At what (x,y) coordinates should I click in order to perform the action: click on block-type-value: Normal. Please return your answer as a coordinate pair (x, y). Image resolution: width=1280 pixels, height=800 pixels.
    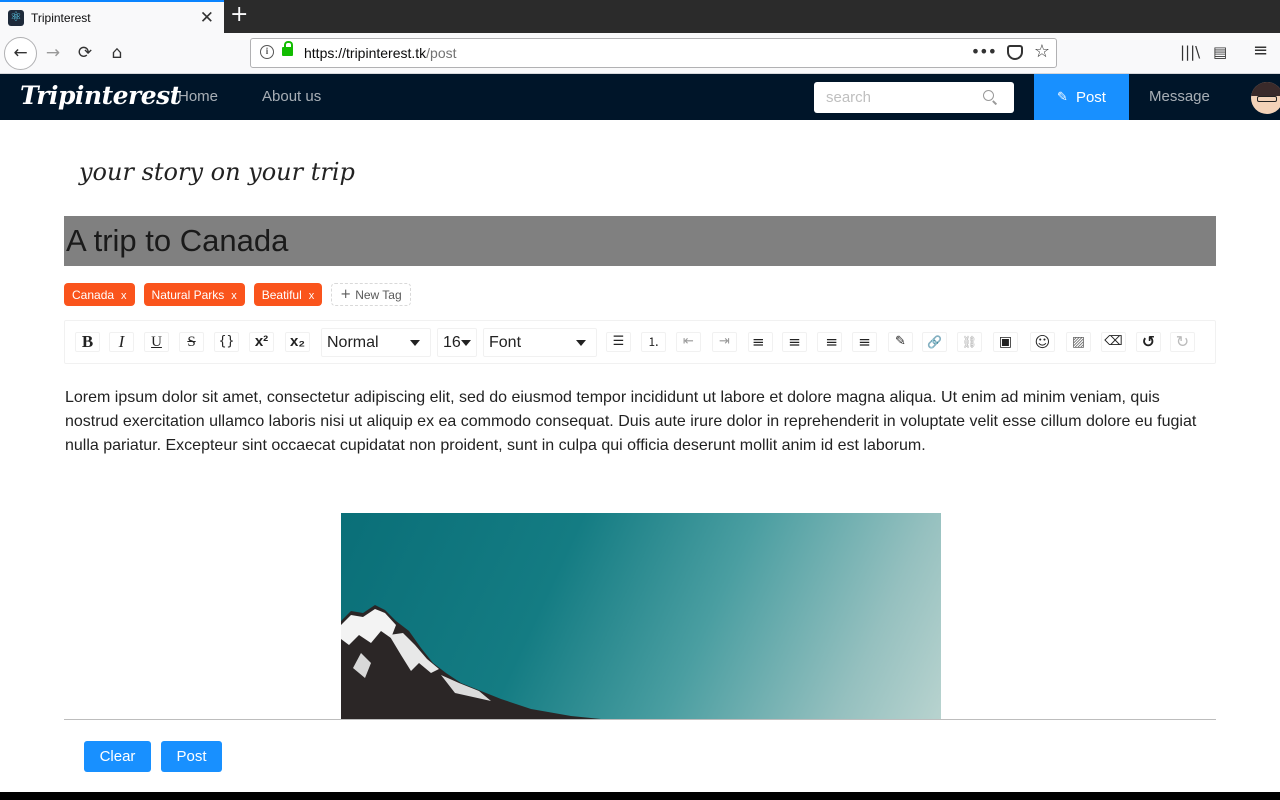
    Looking at the image, I should click on (353, 342).